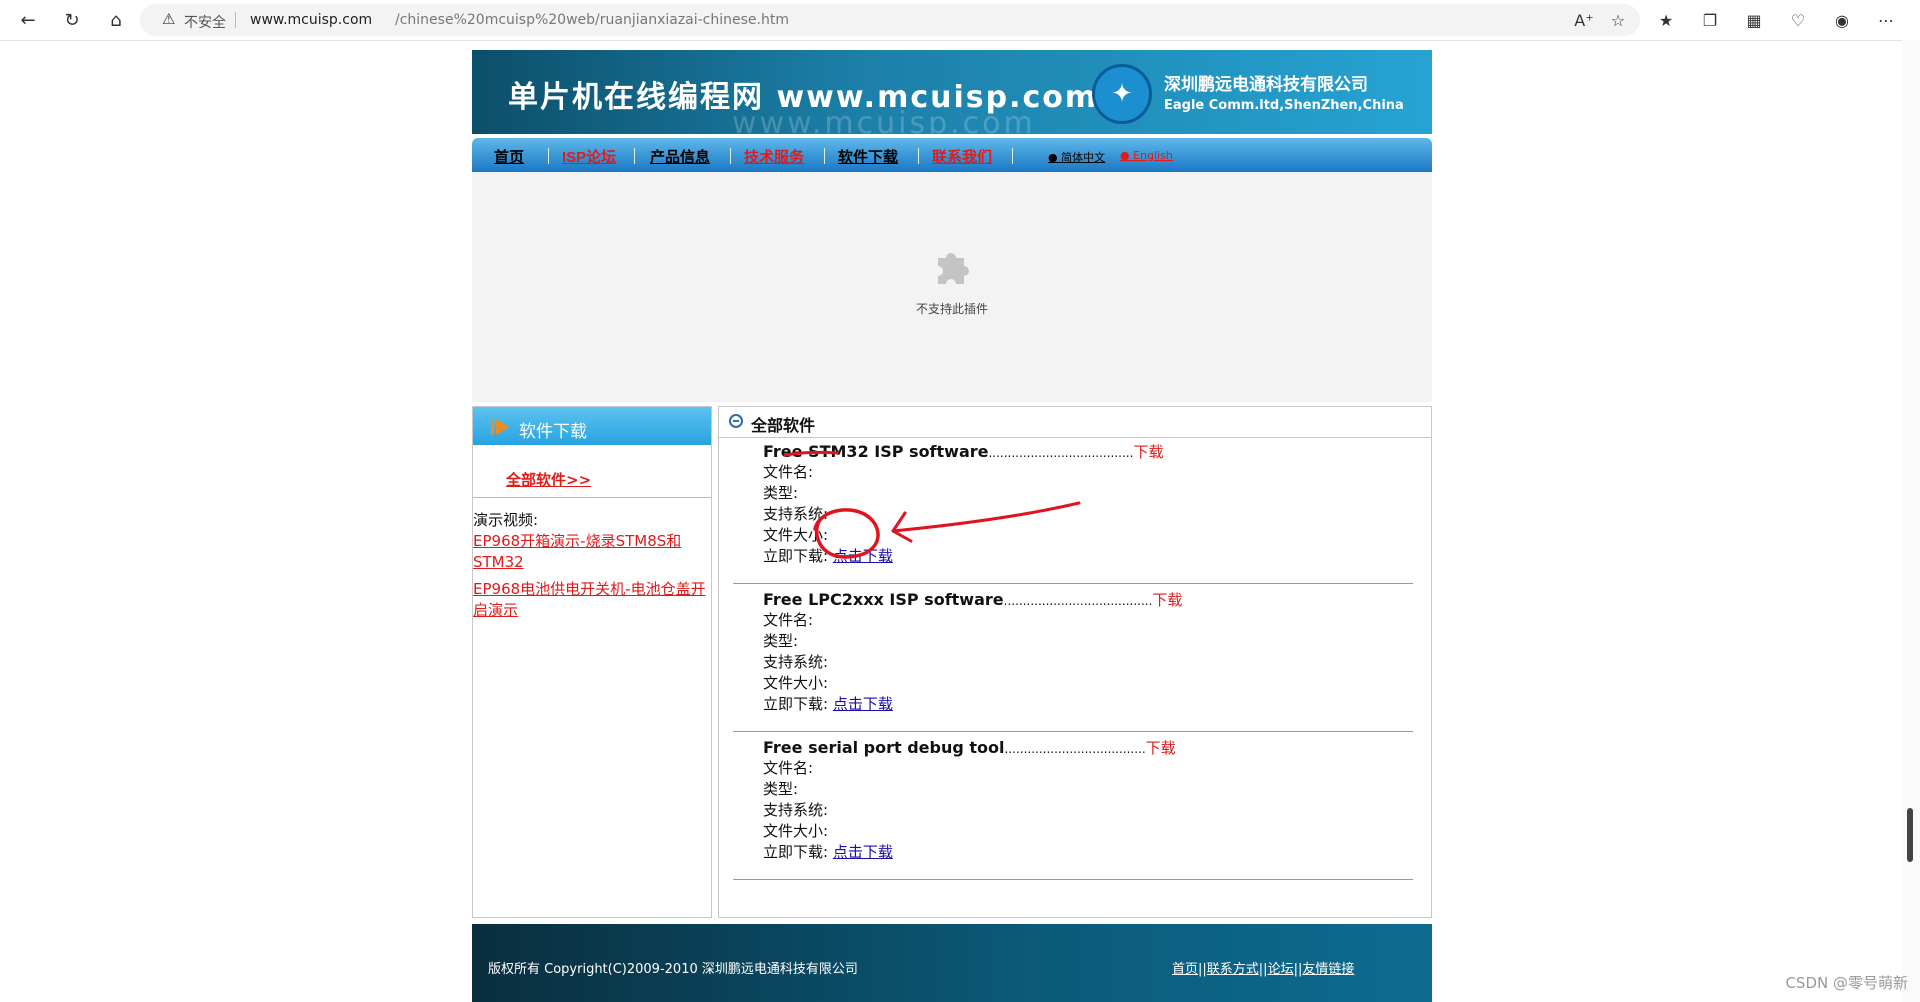 This screenshot has width=1920, height=1002. Describe the element at coordinates (736, 421) in the screenshot. I see `minus-circle-icon` at that location.